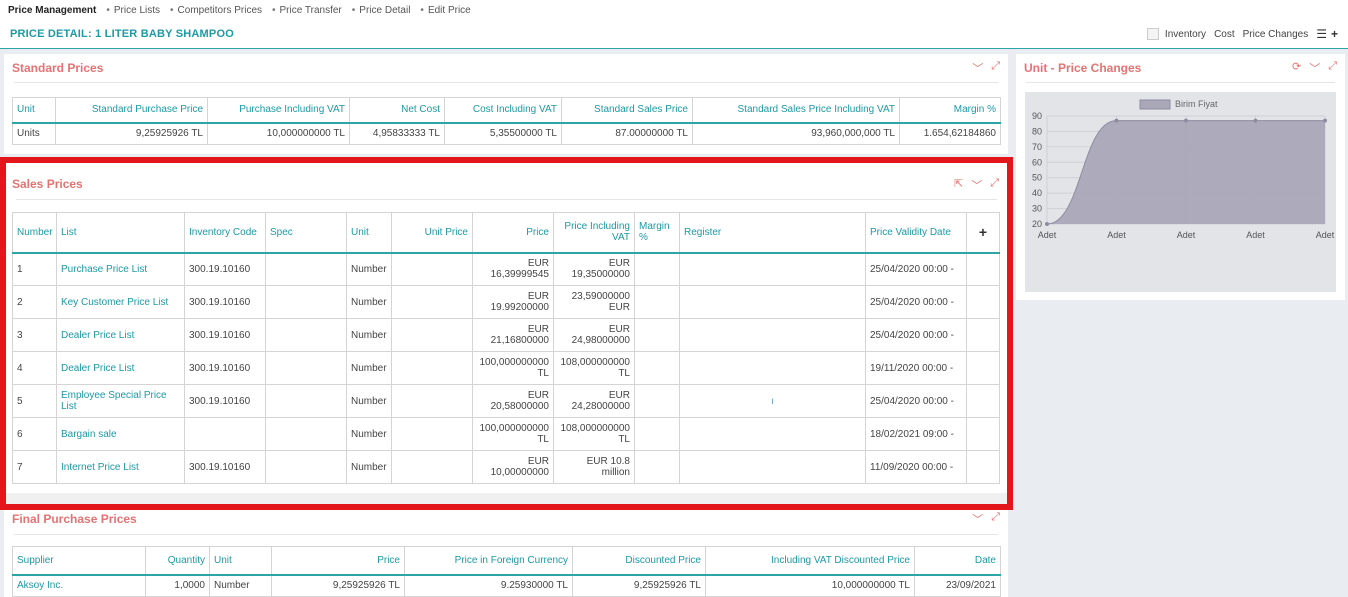 This screenshot has height=597, width=1348. What do you see at coordinates (1185, 34) in the screenshot?
I see `inventory-link: Inventory` at bounding box center [1185, 34].